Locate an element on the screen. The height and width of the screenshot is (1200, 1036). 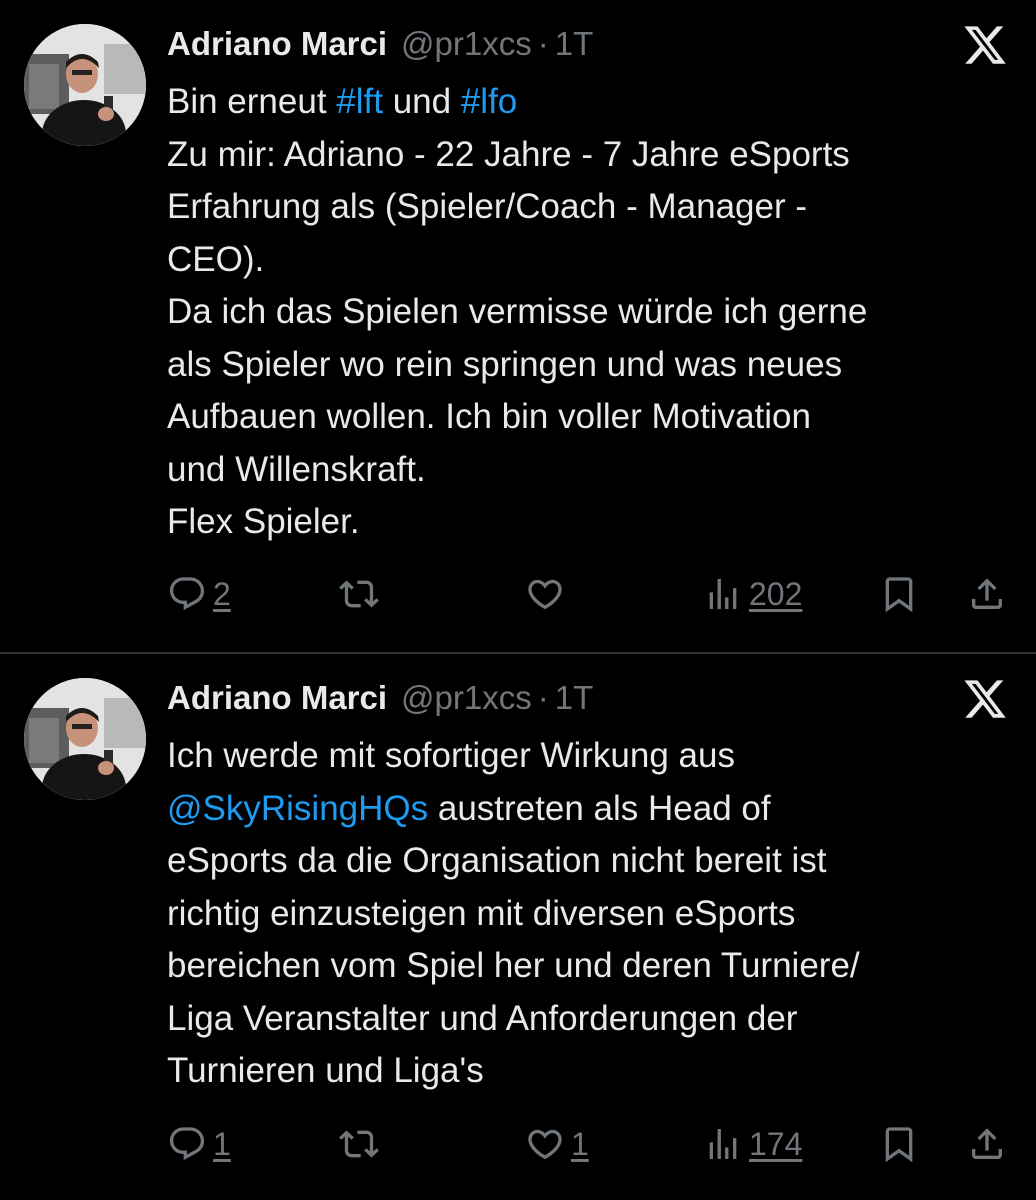
reply-button: 1 is located at coordinates (199, 1144).